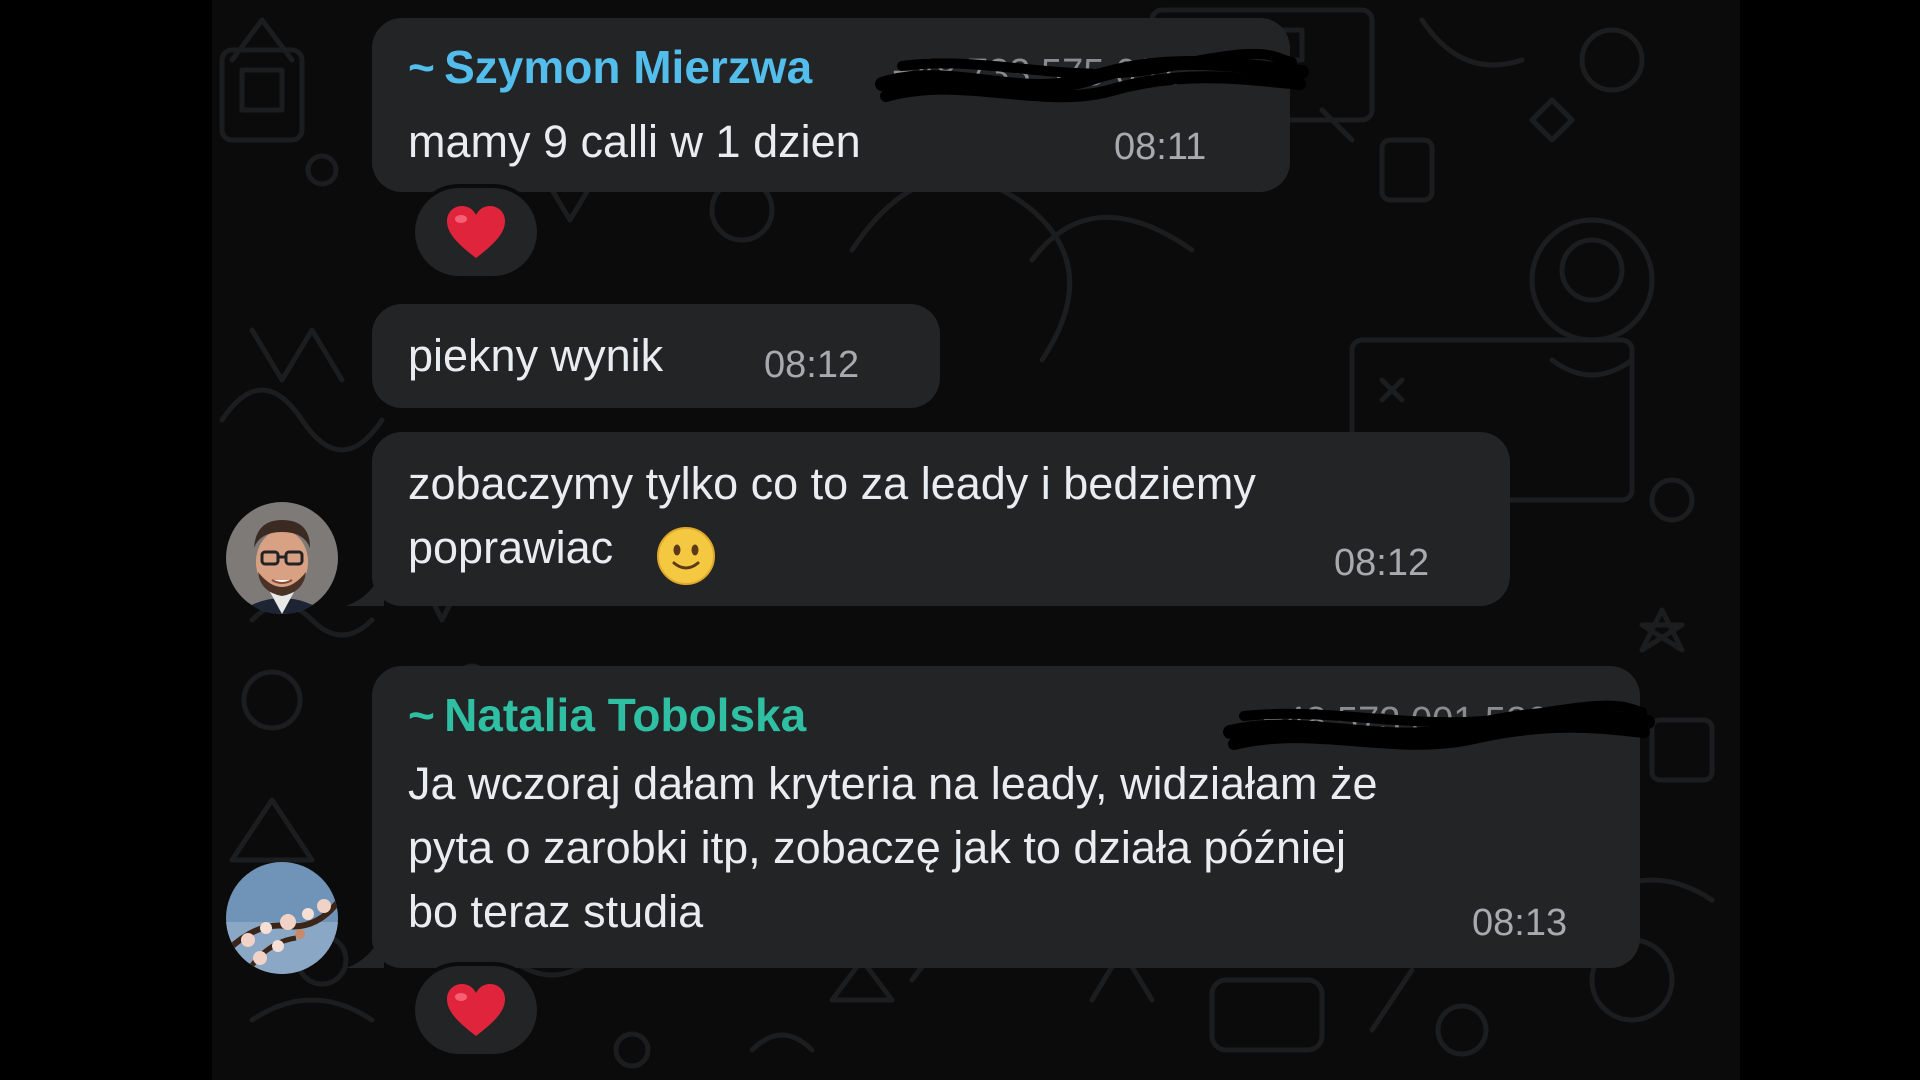 This screenshot has width=1920, height=1080. I want to click on message-bubble-piekny: piekny wynik 08:12, so click(656, 356).